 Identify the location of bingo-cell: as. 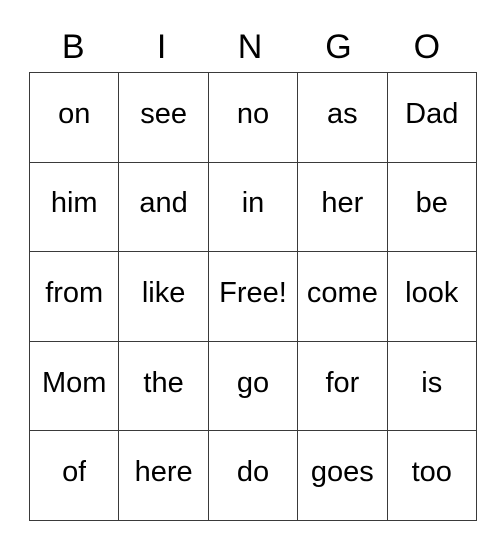
(342, 117).